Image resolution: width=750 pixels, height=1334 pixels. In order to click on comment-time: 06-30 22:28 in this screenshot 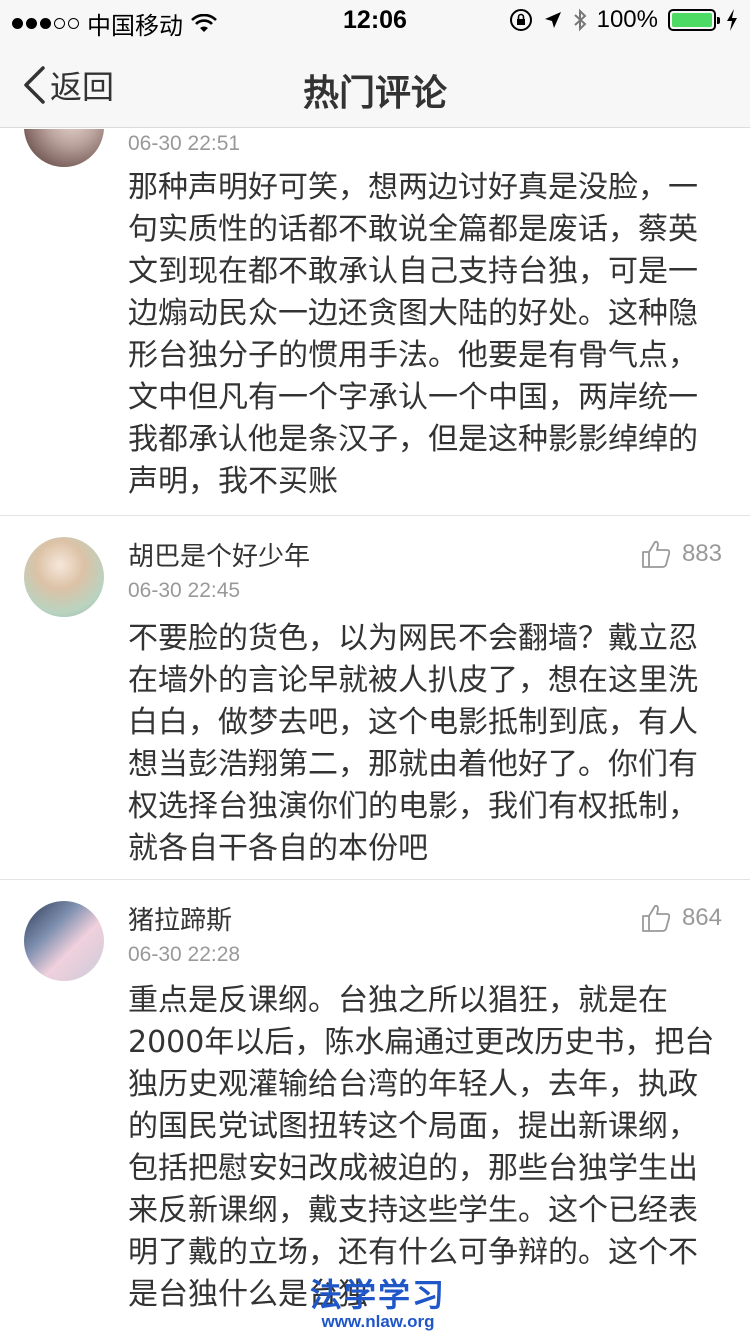, I will do `click(184, 954)`.